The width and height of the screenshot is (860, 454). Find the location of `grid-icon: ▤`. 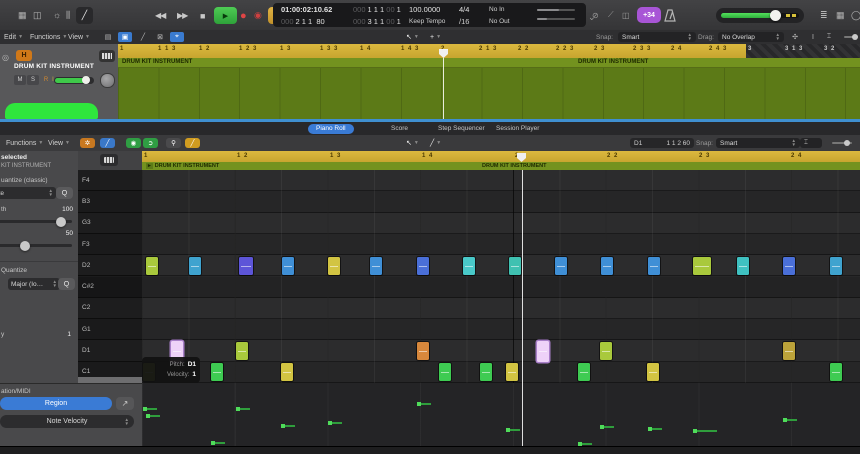

grid-icon: ▤ is located at coordinates (108, 37).